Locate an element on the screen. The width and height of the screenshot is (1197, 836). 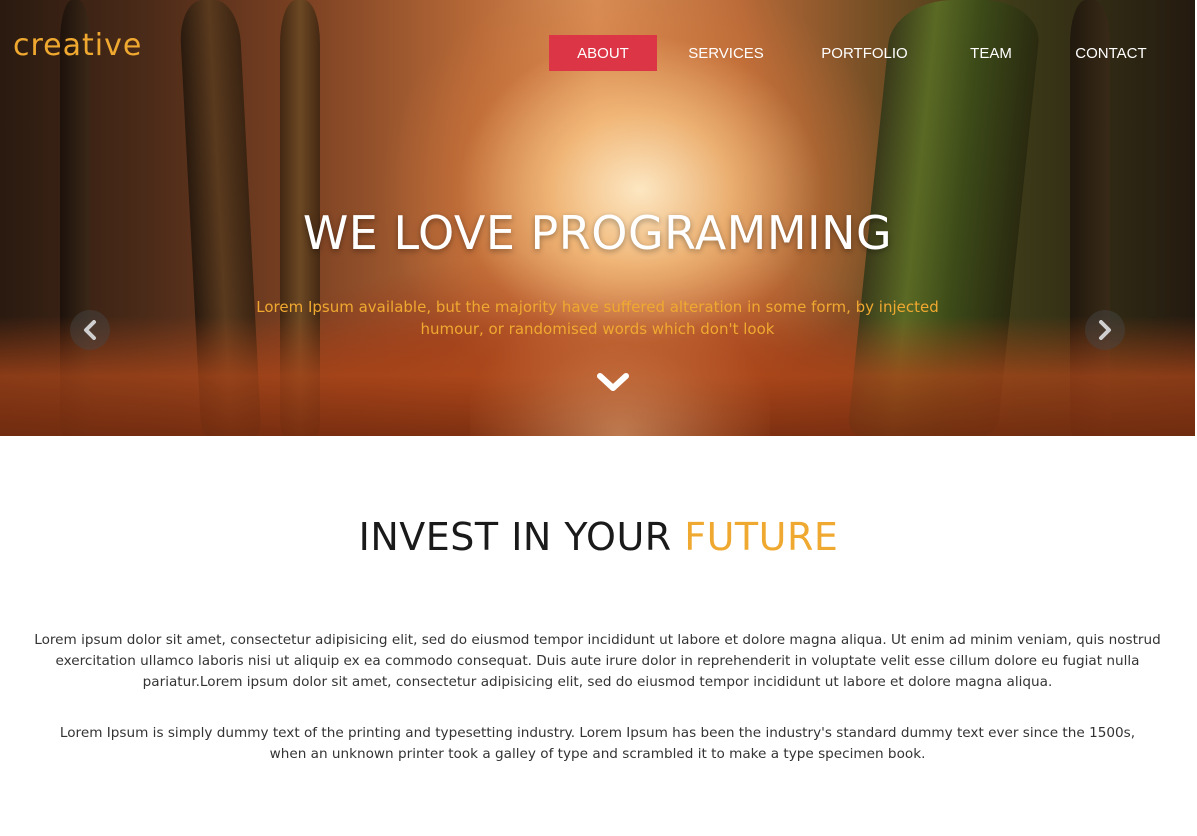
logo: creative is located at coordinates (77, 45).